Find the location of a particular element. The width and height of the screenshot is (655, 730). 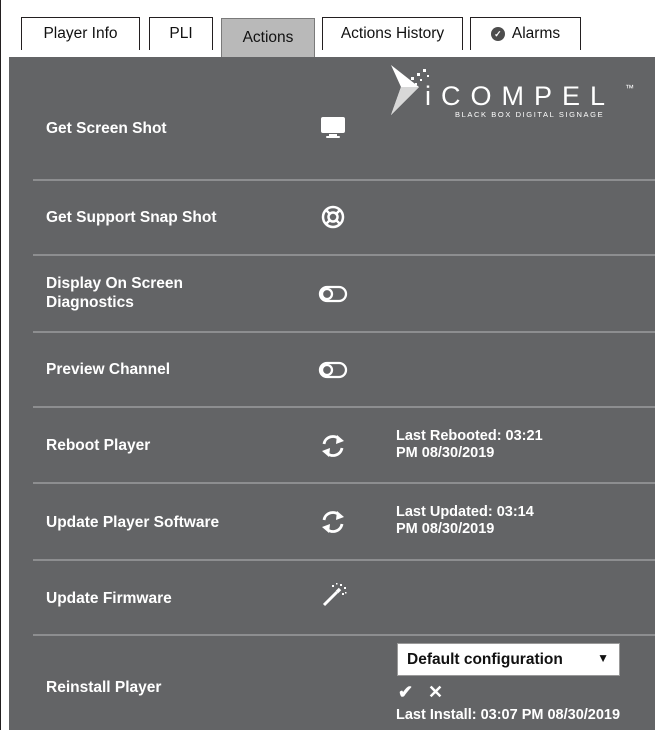

tab-label: Player Info is located at coordinates (80, 33).